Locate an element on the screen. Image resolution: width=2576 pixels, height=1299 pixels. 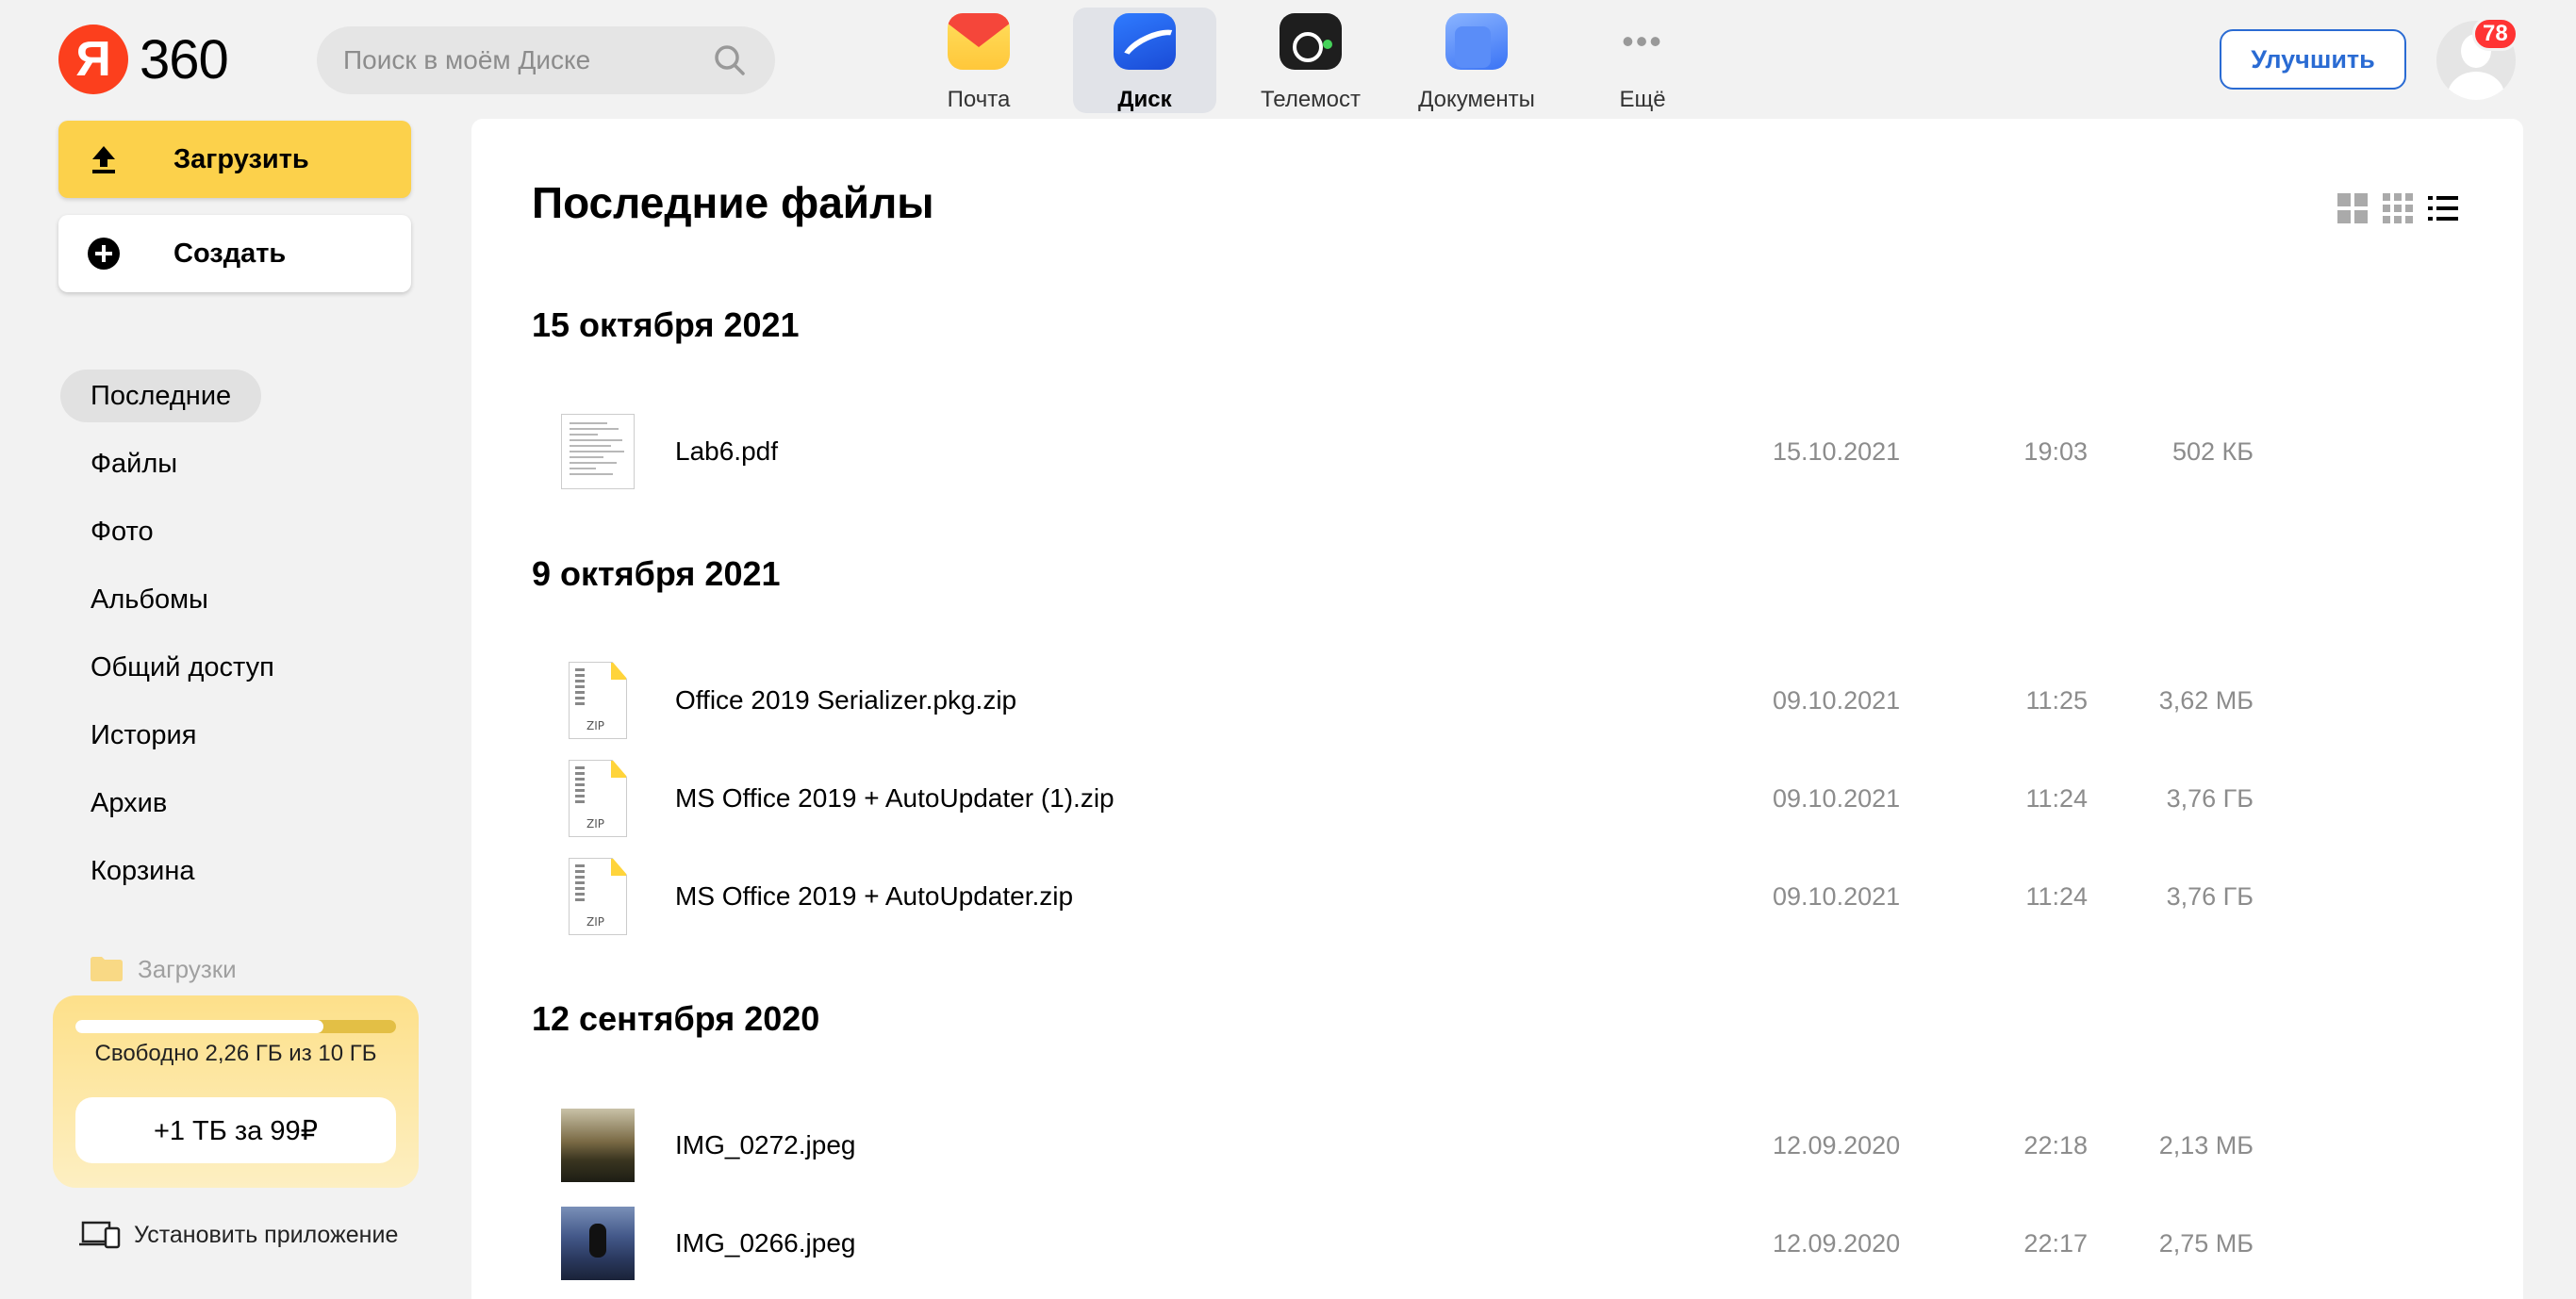
small-tiles-icon is located at coordinates (2398, 208).